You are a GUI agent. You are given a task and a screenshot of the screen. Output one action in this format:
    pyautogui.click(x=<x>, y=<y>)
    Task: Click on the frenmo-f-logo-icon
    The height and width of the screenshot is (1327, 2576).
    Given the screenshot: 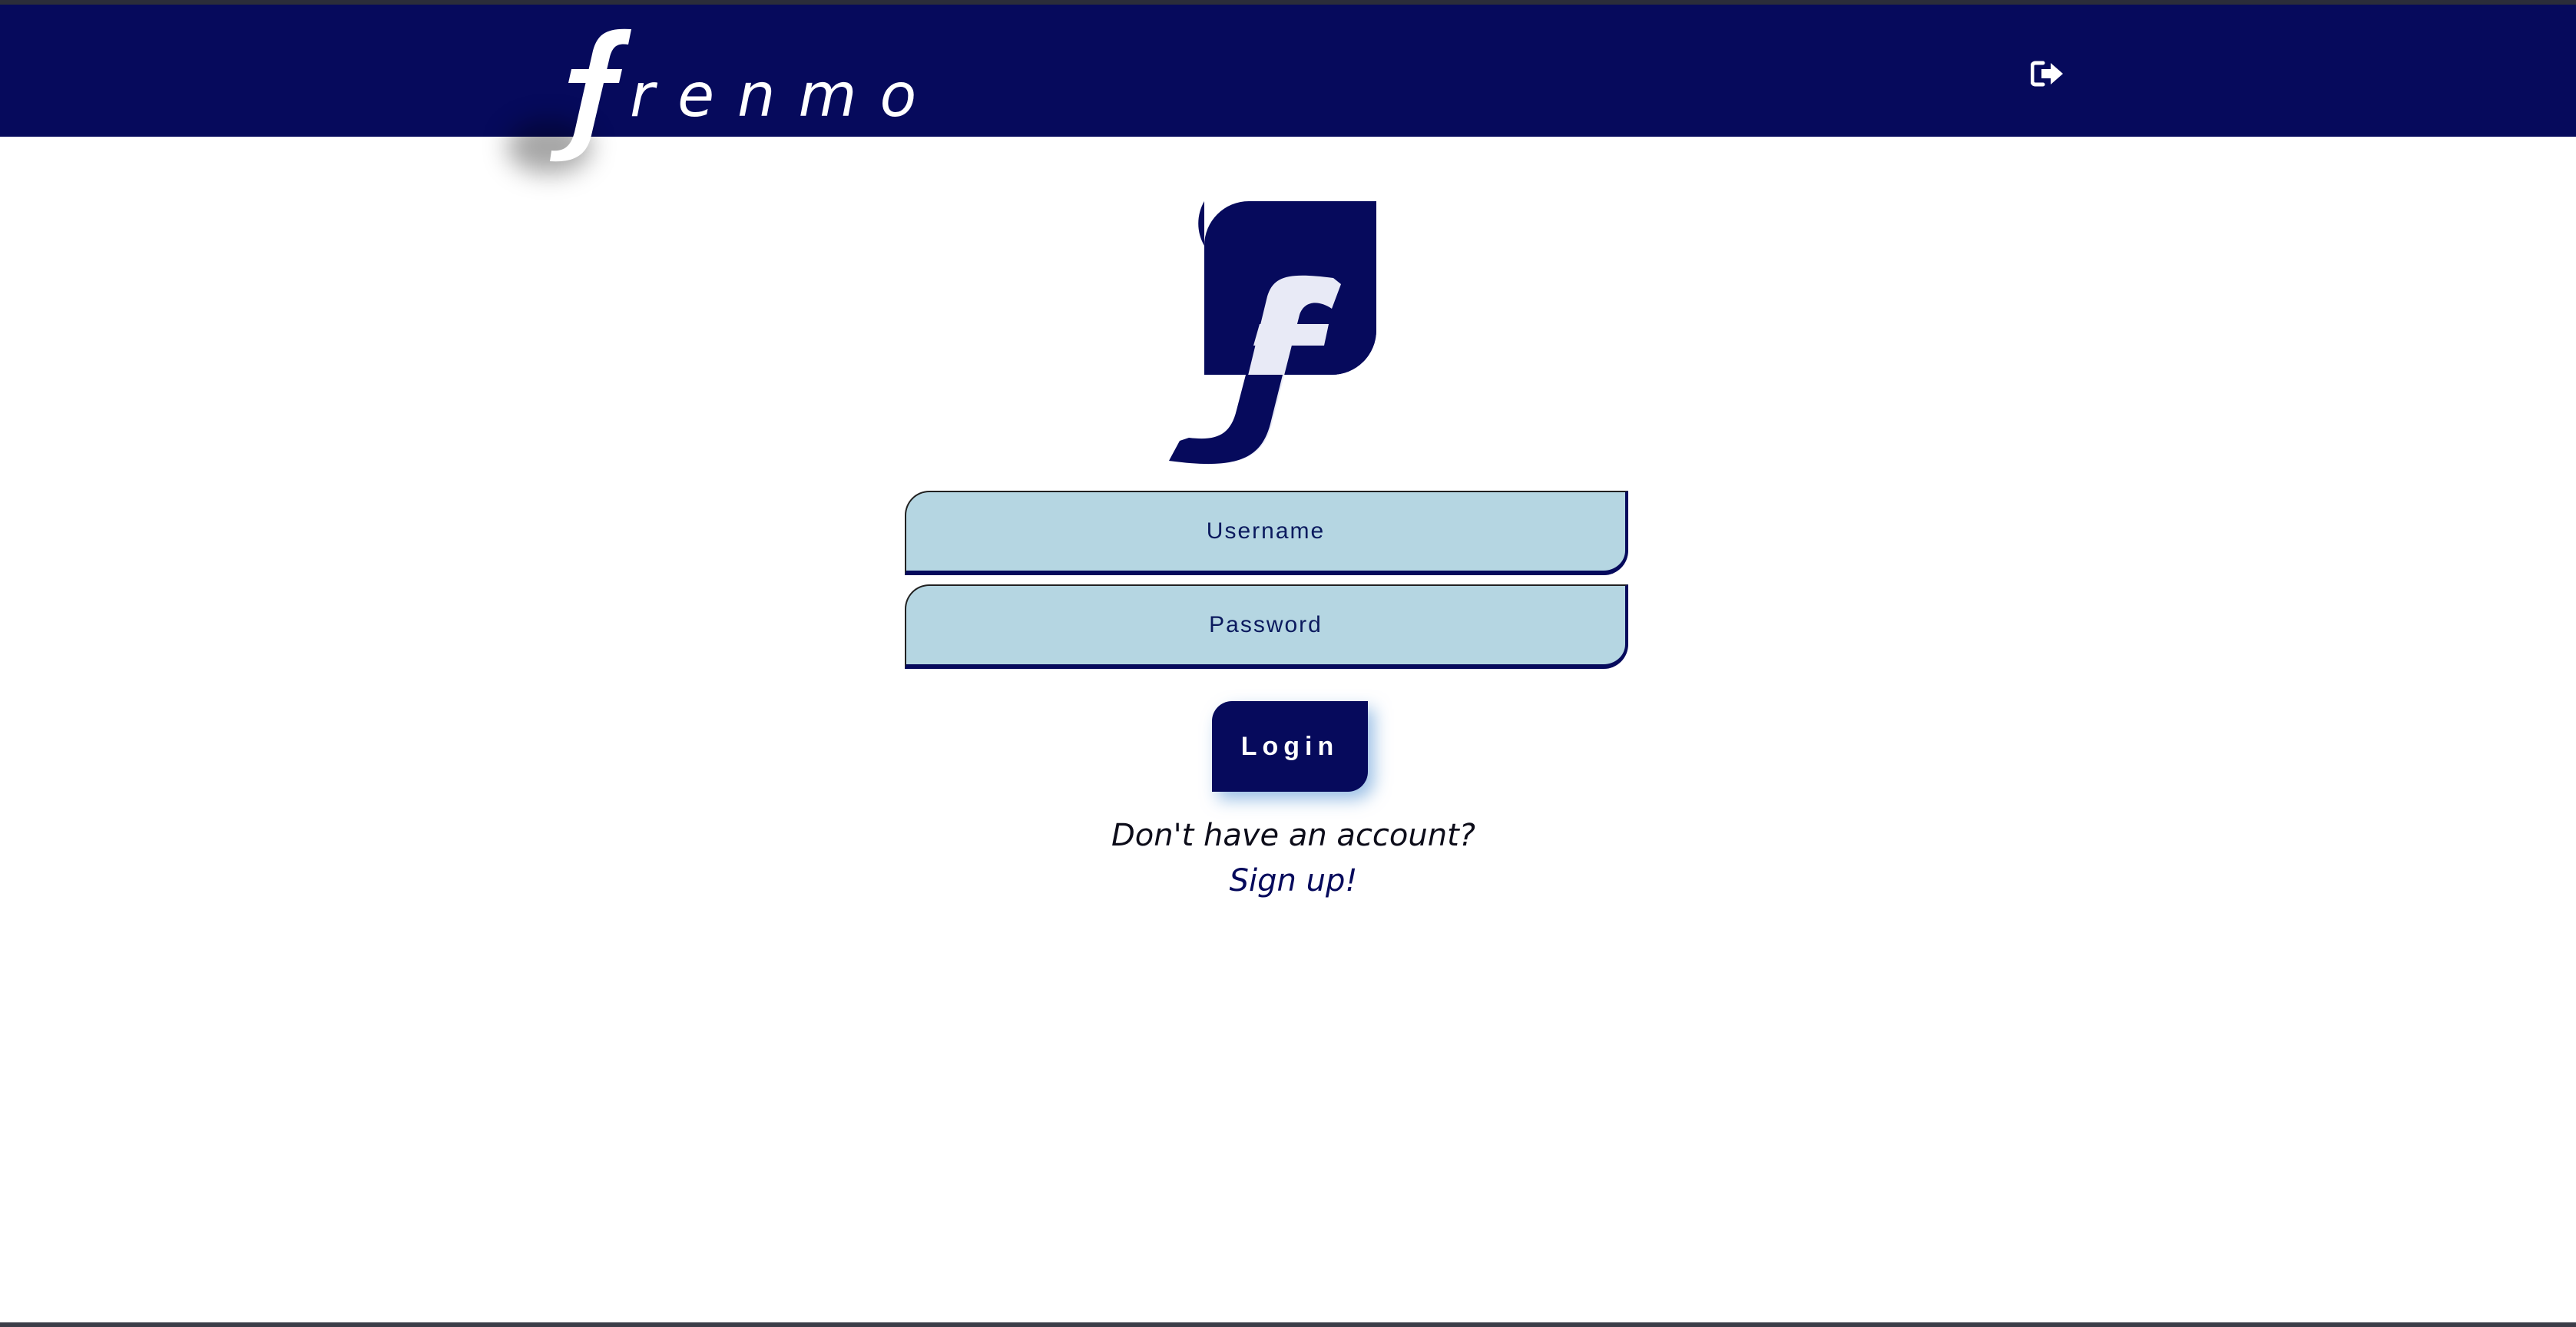 What is the action you would take?
    pyautogui.click(x=1271, y=335)
    